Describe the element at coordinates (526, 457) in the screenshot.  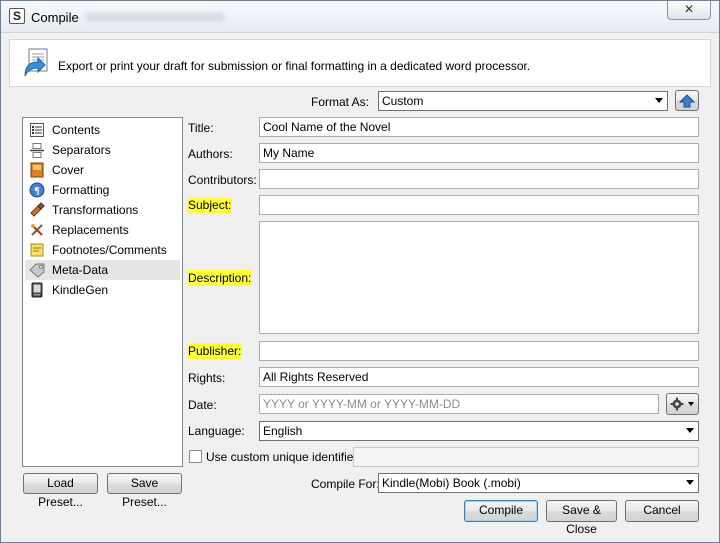
I see `custom-identifier-input` at that location.